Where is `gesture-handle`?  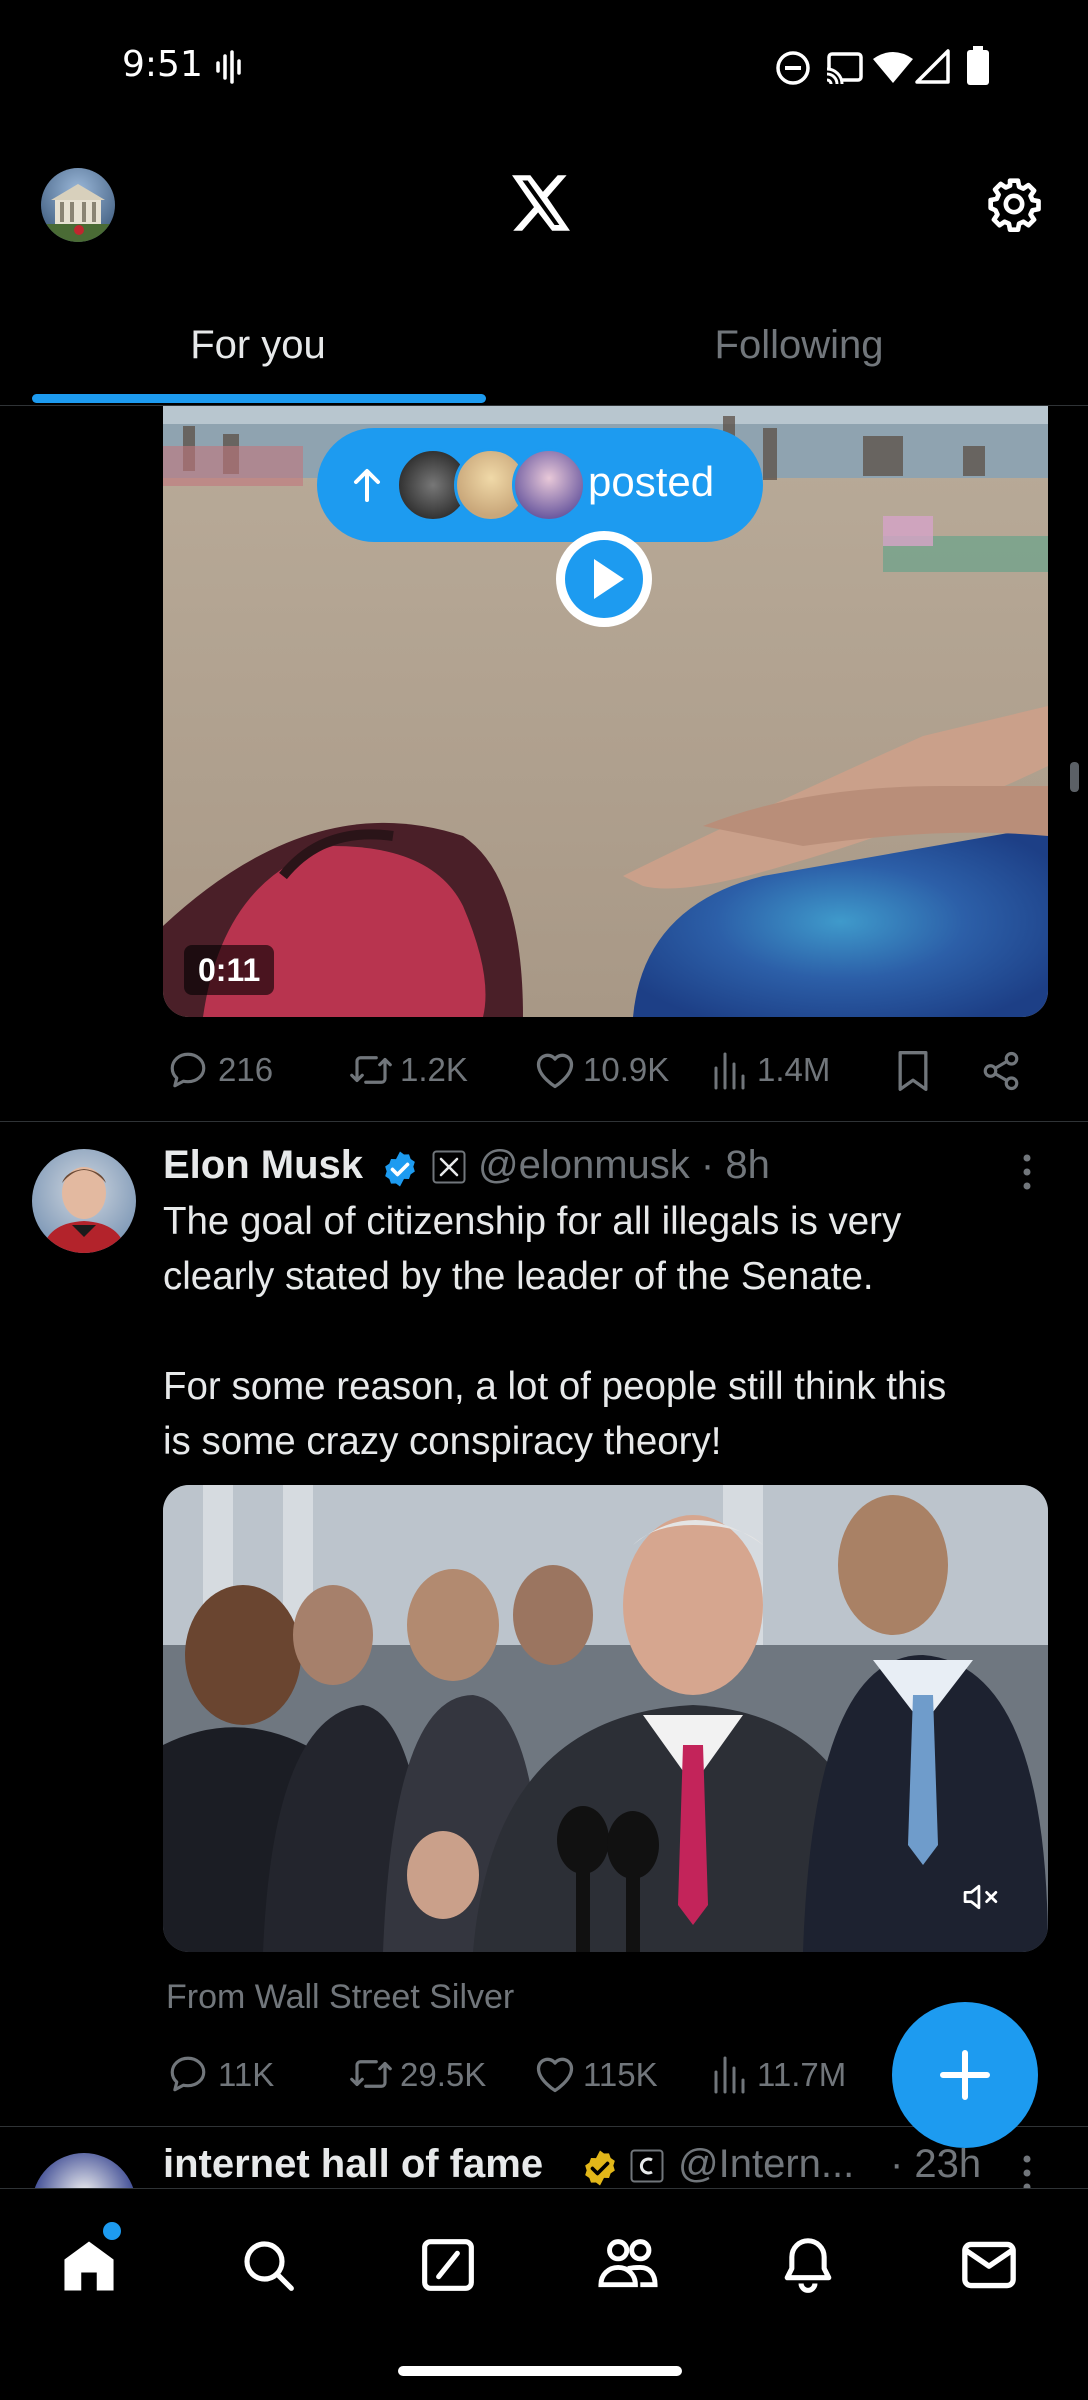
gesture-handle is located at coordinates (540, 2371).